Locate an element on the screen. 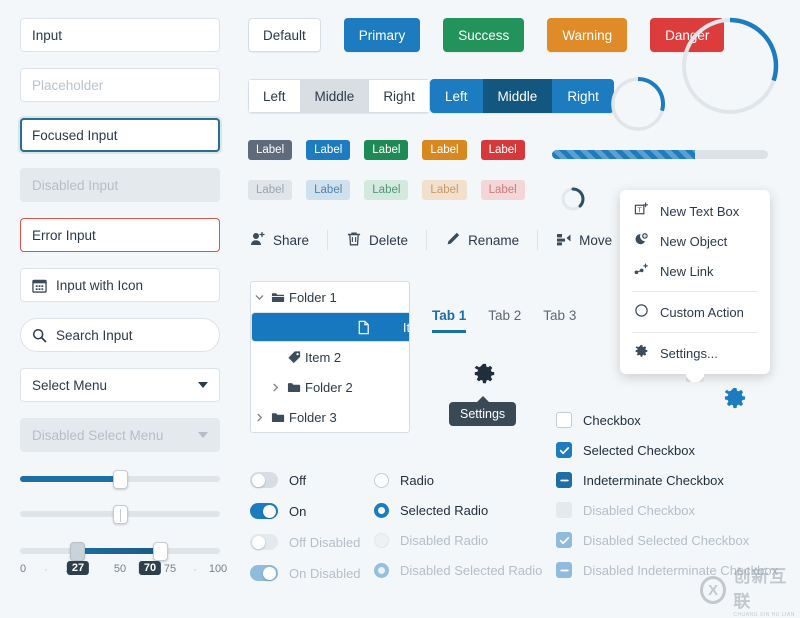 This screenshot has height=618, width=800. label-badge-blue: Label is located at coordinates (328, 150).